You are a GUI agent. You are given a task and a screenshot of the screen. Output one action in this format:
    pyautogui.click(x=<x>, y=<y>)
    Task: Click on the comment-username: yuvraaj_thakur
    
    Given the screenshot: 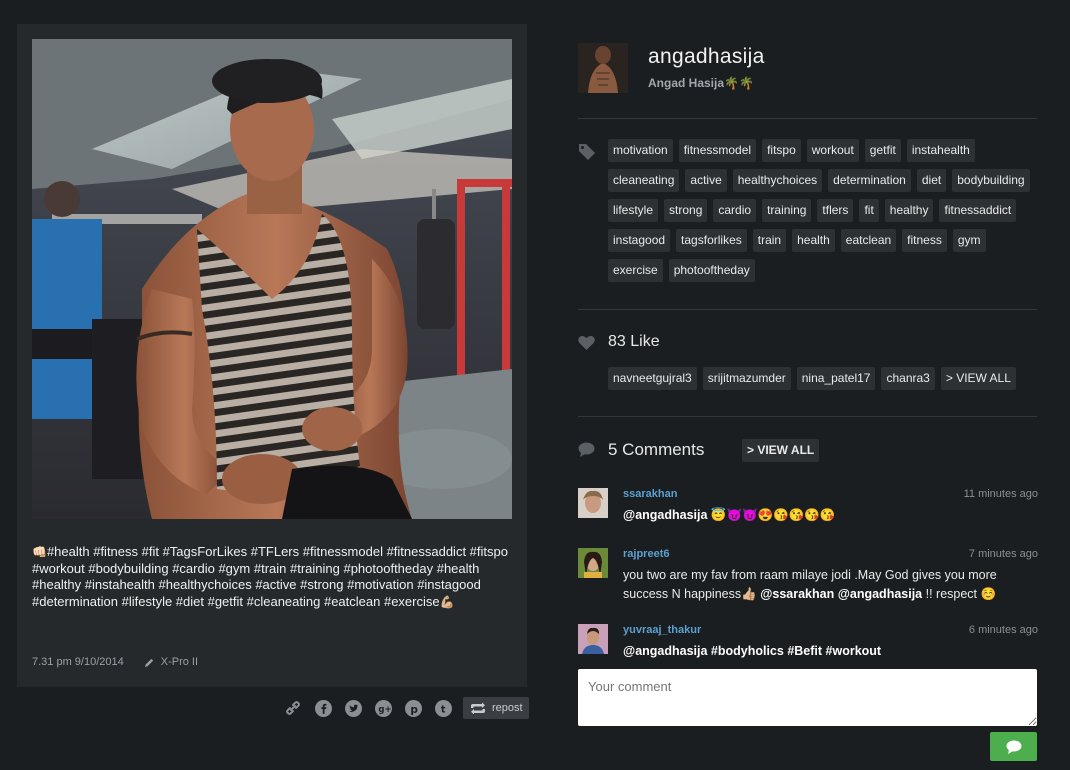 What is the action you would take?
    pyautogui.click(x=662, y=630)
    